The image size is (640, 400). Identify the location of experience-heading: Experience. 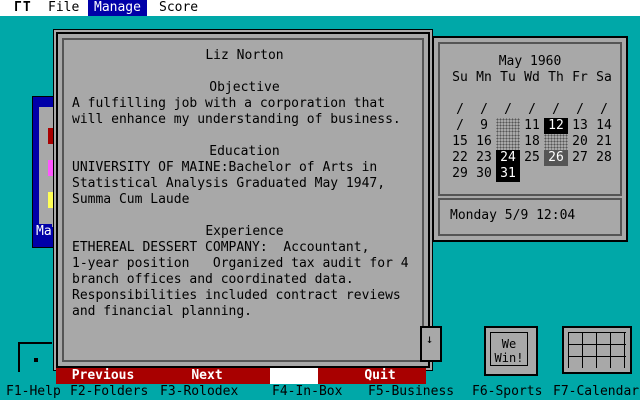
(244, 231).